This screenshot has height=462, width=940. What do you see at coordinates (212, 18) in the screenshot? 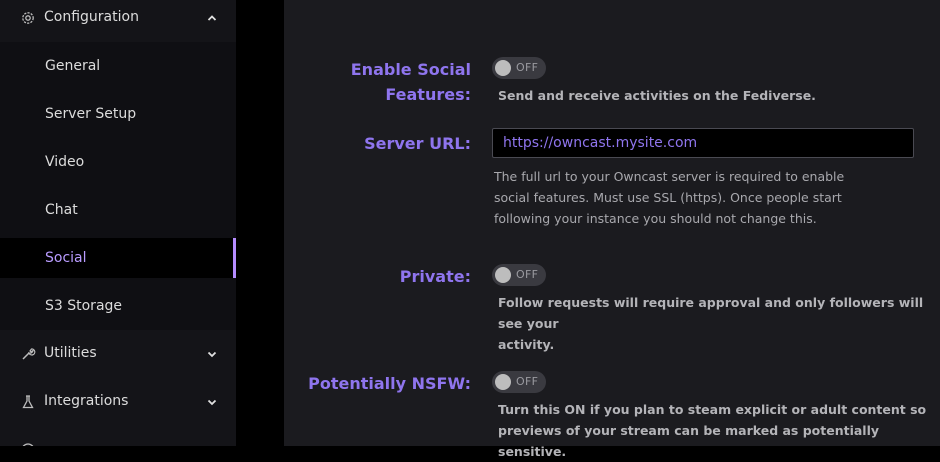
I see `chevron-up-icon` at bounding box center [212, 18].